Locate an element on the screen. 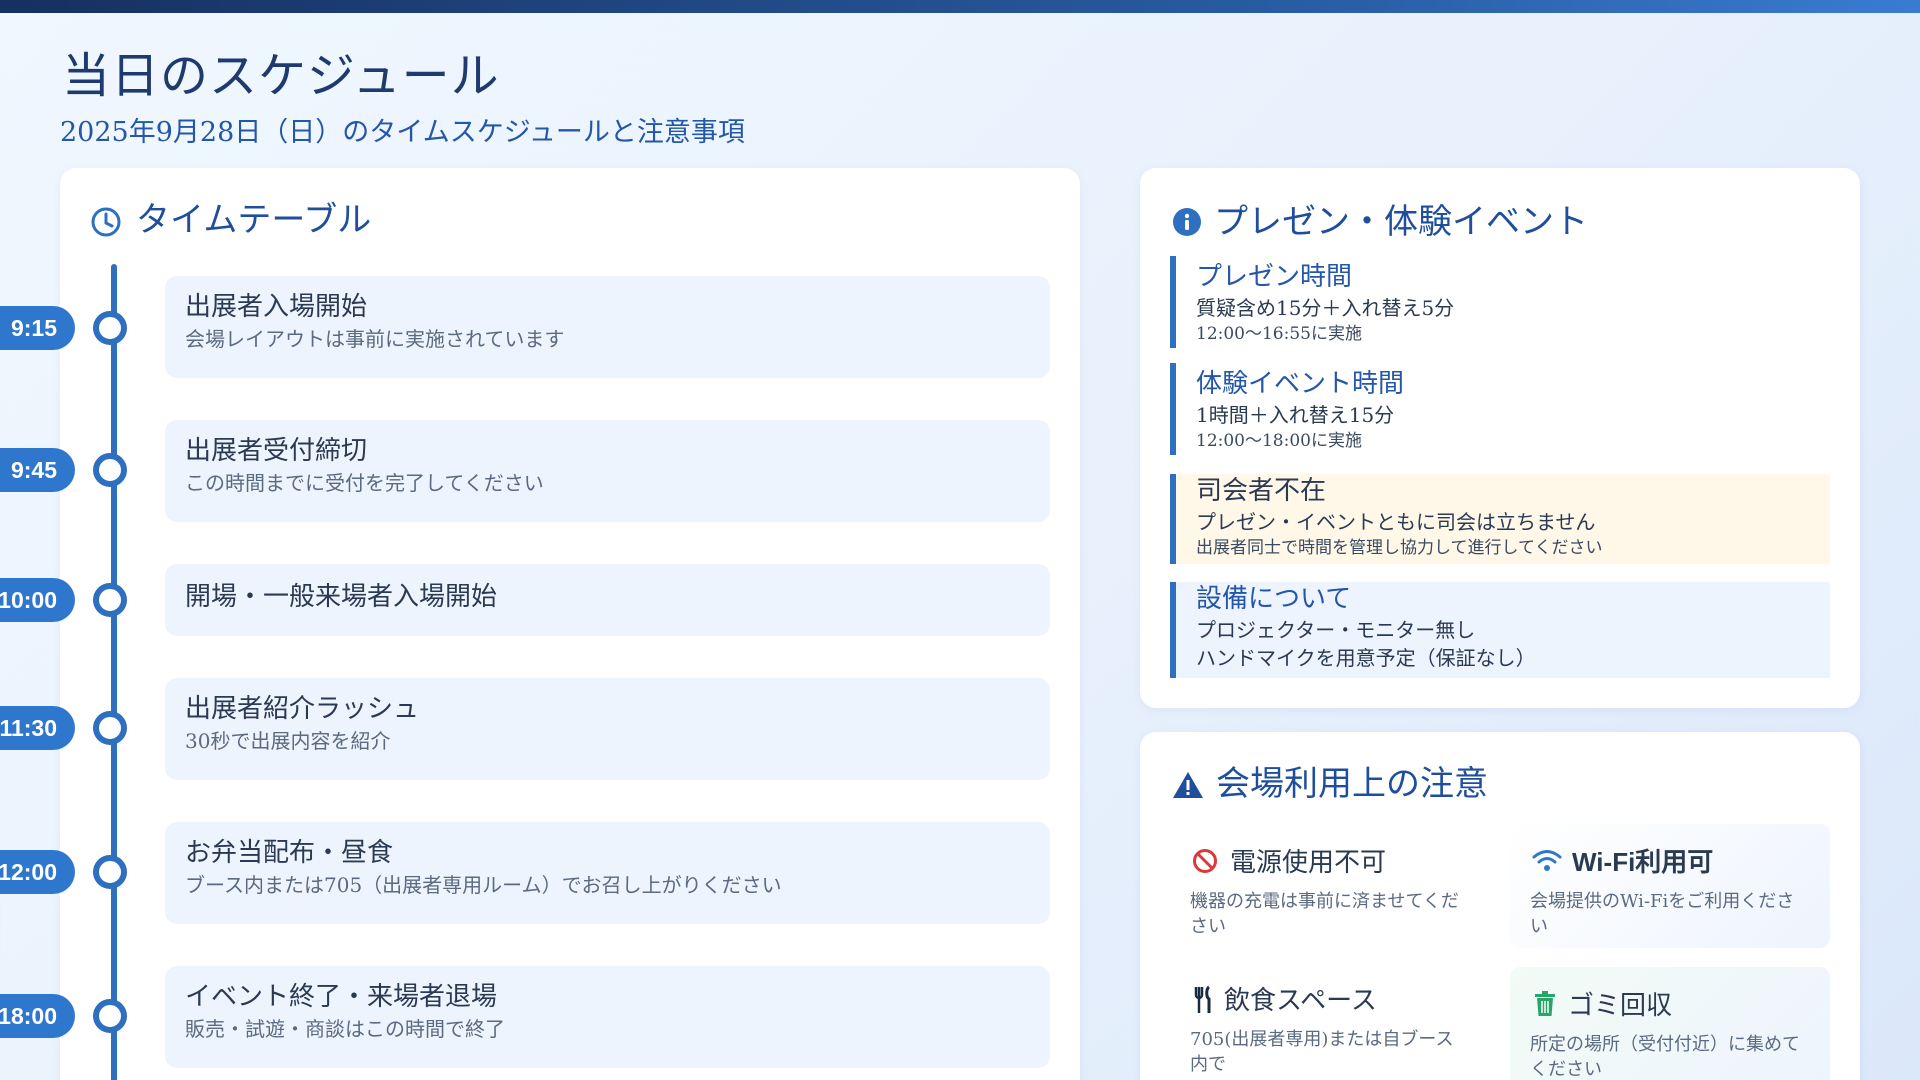 The height and width of the screenshot is (1080, 1920). info-detail: ハンドマイクを用意予定（保証なし） is located at coordinates (1366, 658).